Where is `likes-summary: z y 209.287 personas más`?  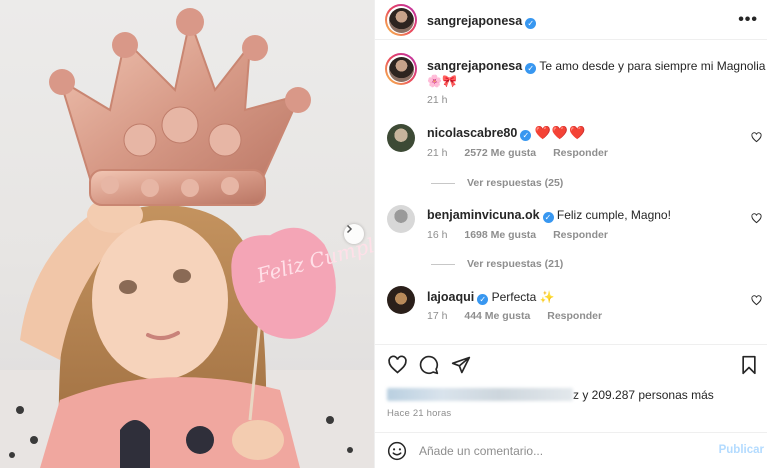 likes-summary: z y 209.287 personas más is located at coordinates (550, 395).